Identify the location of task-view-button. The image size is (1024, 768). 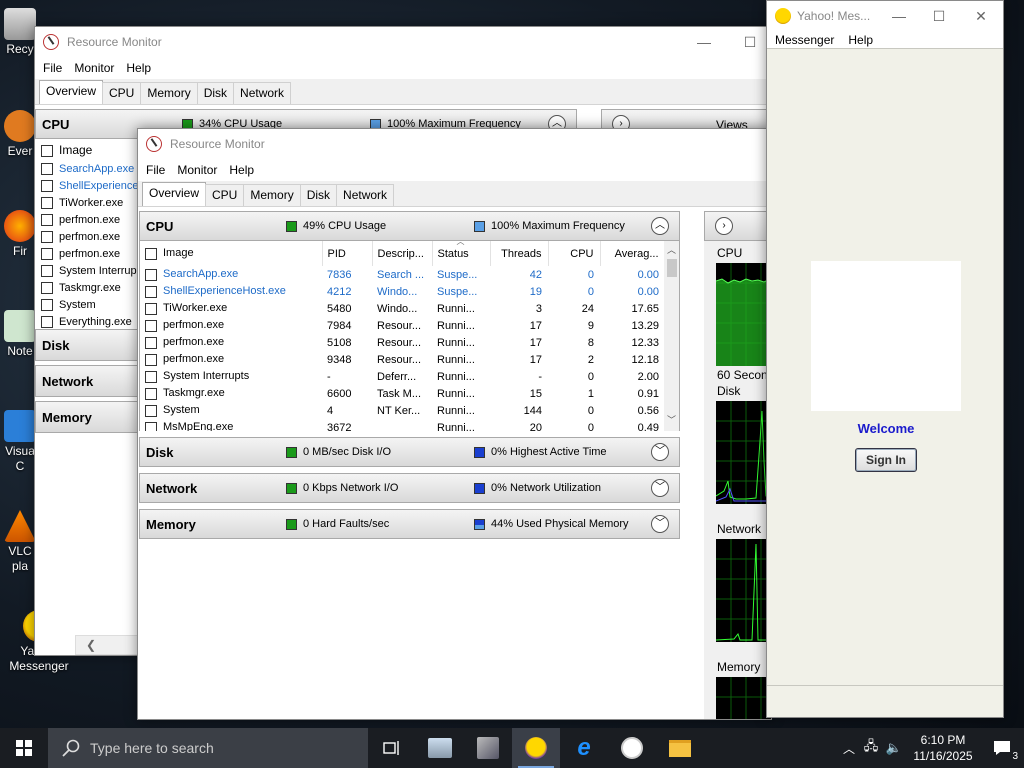
(392, 748).